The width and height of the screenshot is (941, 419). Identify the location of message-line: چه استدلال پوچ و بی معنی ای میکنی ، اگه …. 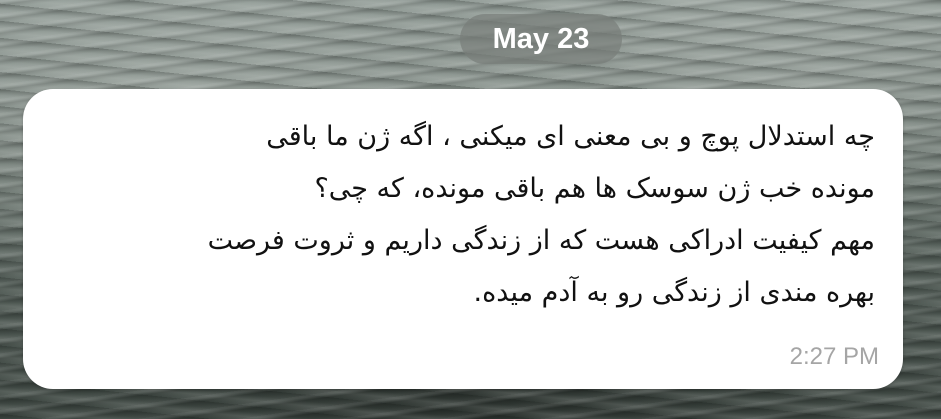
(570, 136).